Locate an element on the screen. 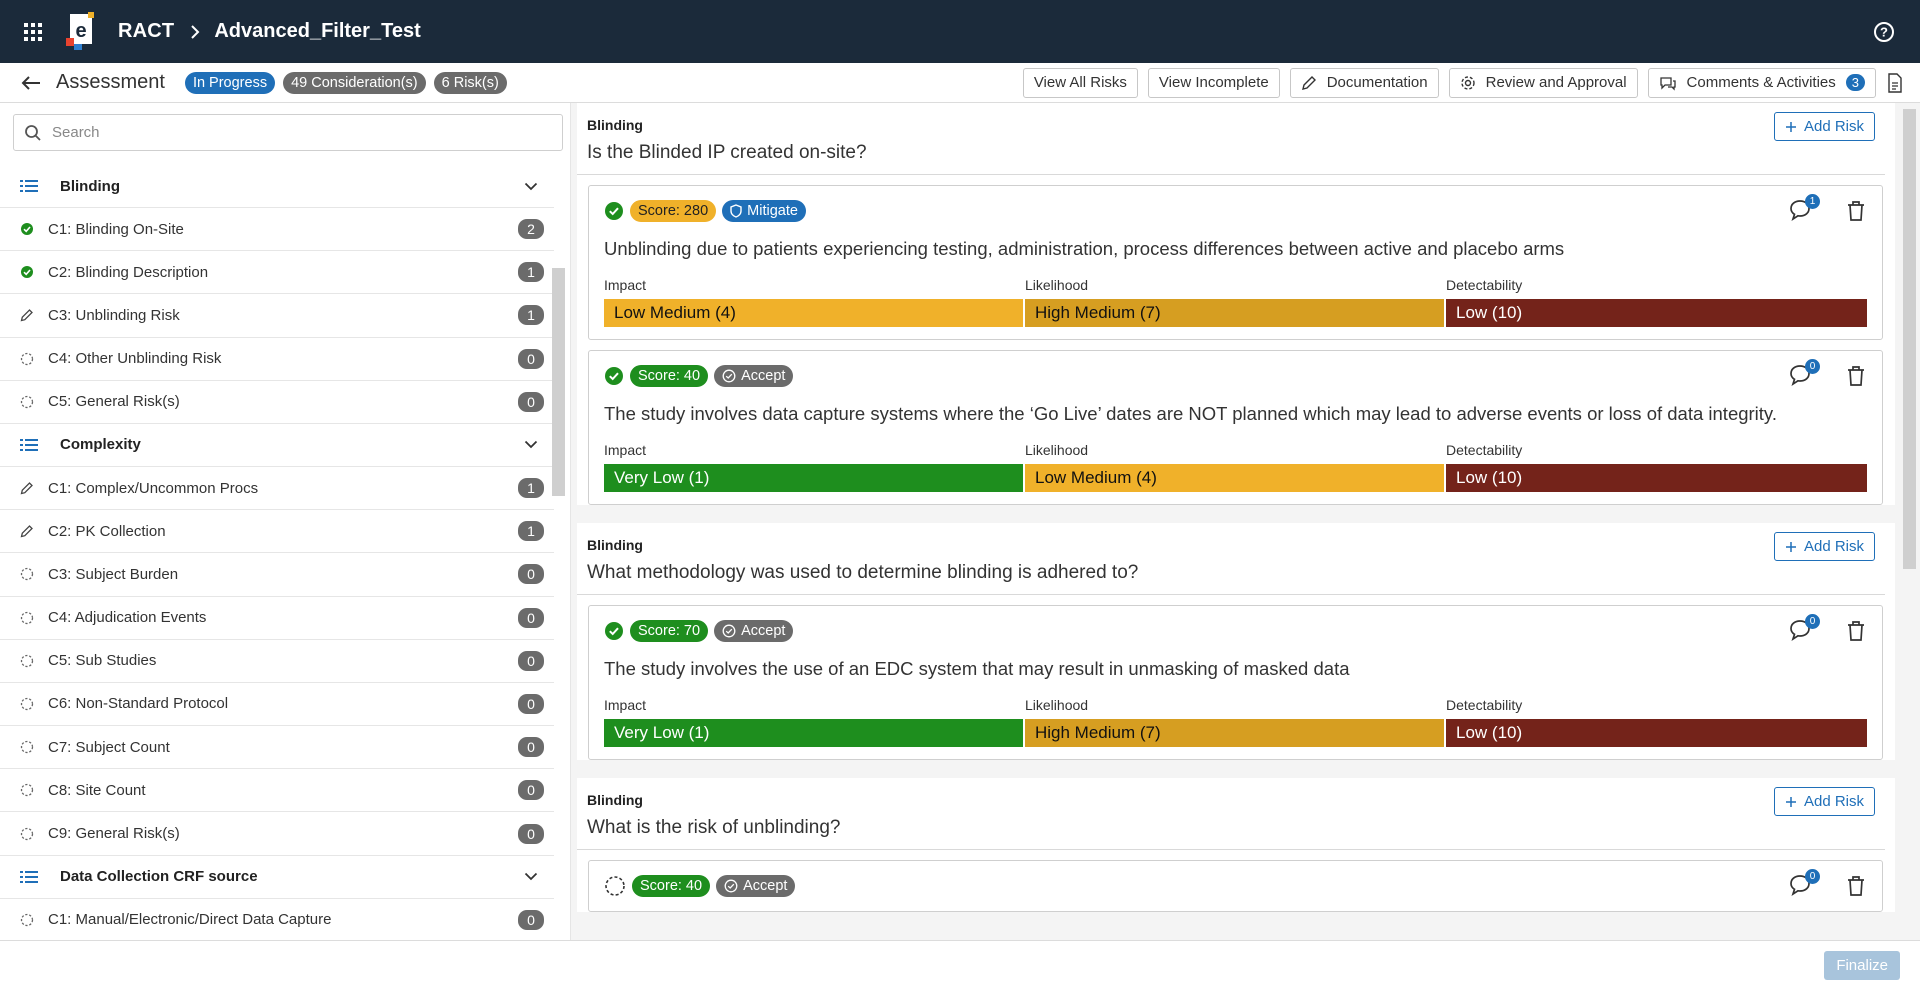 The width and height of the screenshot is (1920, 989). likelihood-label: Likelihood is located at coordinates (1057, 285).